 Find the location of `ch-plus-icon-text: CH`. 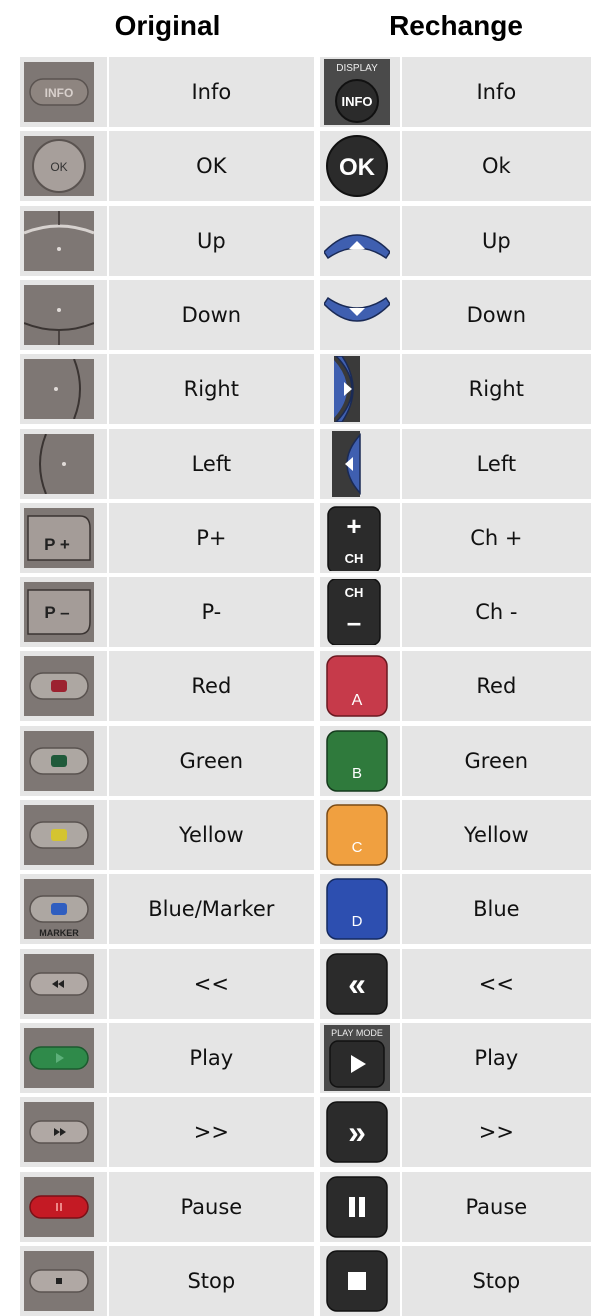

ch-plus-icon-text: CH is located at coordinates (354, 558).